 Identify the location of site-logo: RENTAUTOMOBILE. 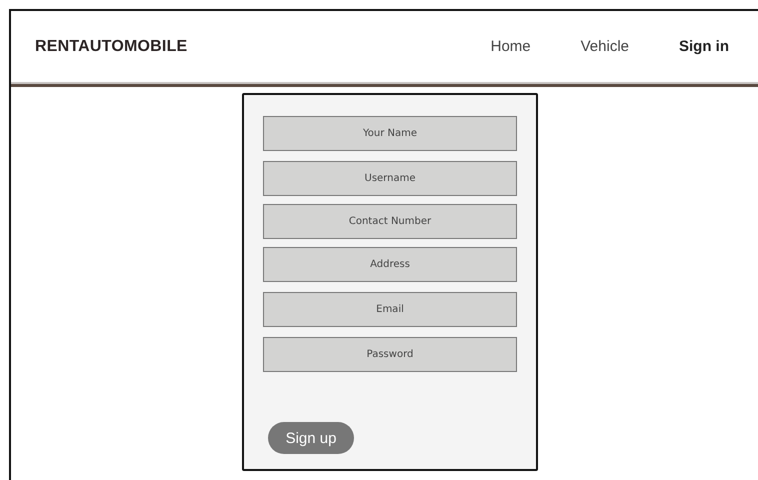
(111, 47).